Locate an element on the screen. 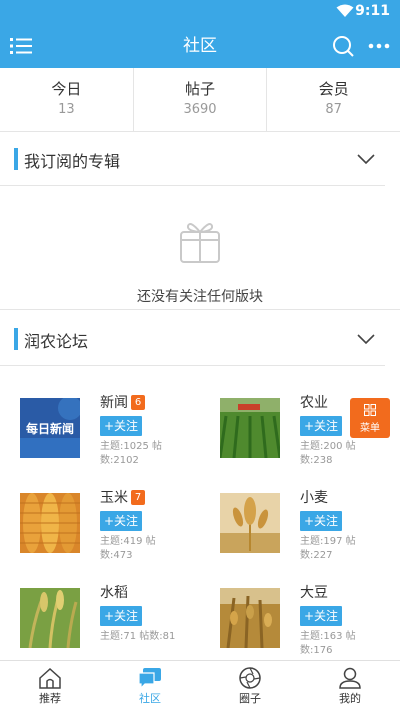 Image resolution: width=400 pixels, height=710 pixels. soybean-image is located at coordinates (250, 618).